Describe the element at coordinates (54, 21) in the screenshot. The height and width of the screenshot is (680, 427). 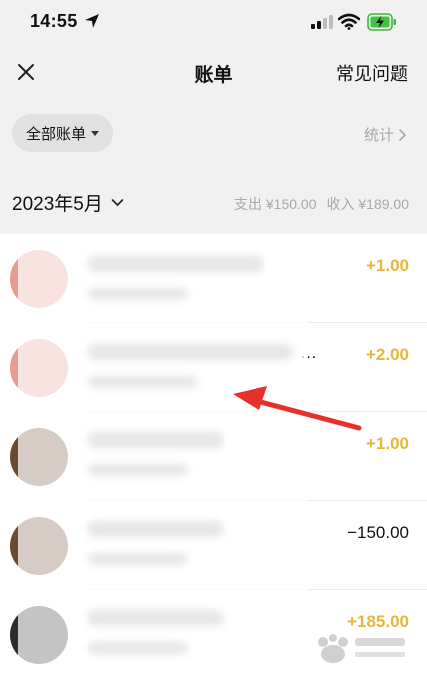
I see `status-time: 14:55` at that location.